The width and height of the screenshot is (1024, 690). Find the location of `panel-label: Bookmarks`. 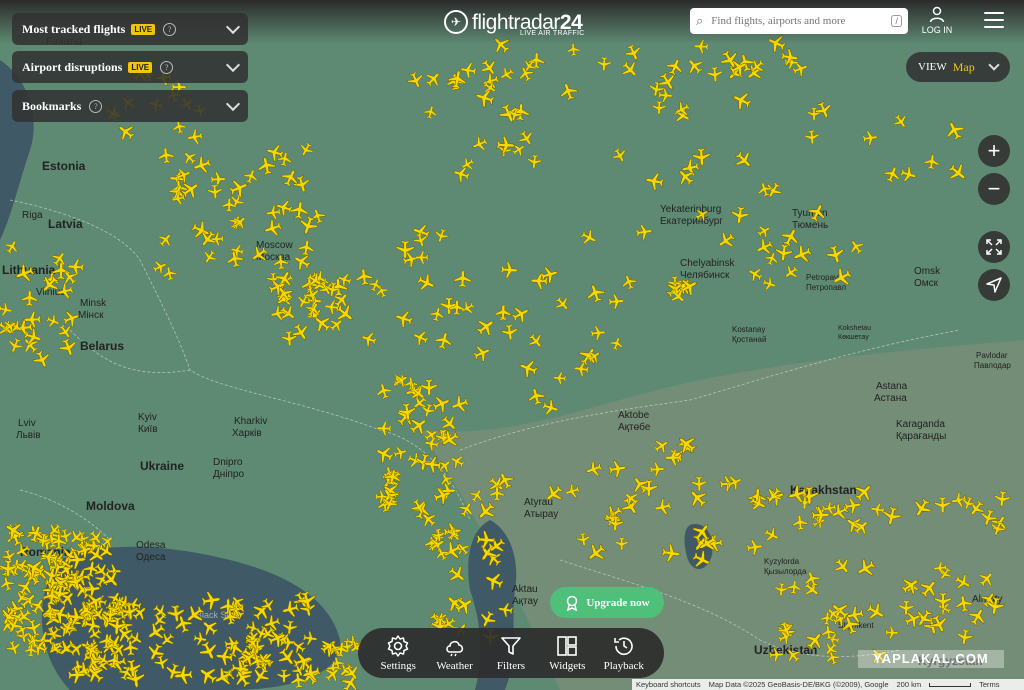

panel-label: Bookmarks is located at coordinates (52, 105).